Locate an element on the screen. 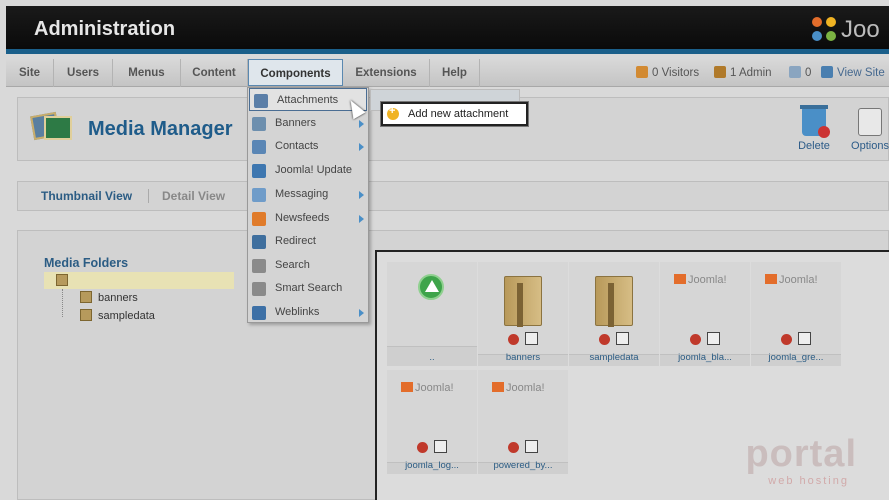  smart-search-icon is located at coordinates (259, 289).